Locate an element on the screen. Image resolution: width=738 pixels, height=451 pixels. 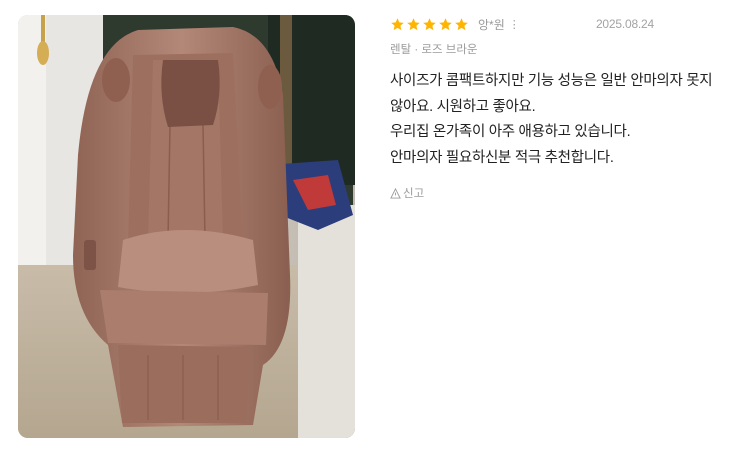
review-date: 2025.08.24 is located at coordinates (624, 24).